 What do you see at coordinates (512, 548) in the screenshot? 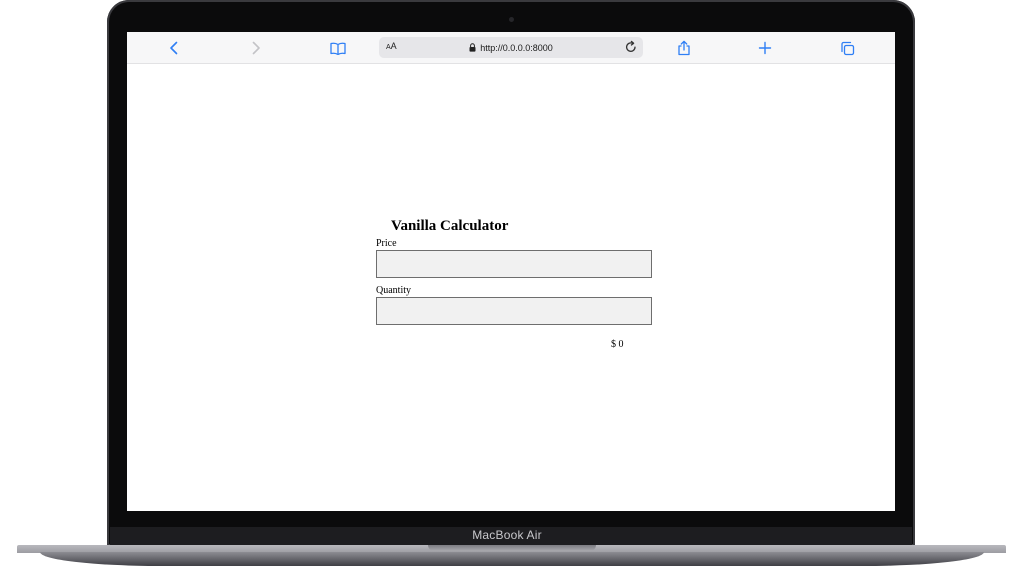
I see `laptop-opening-notch` at bounding box center [512, 548].